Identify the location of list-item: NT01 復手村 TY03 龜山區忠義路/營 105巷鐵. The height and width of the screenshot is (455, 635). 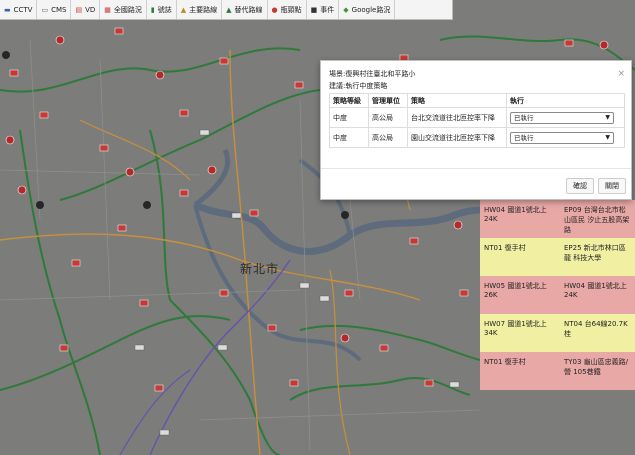
(557, 371).